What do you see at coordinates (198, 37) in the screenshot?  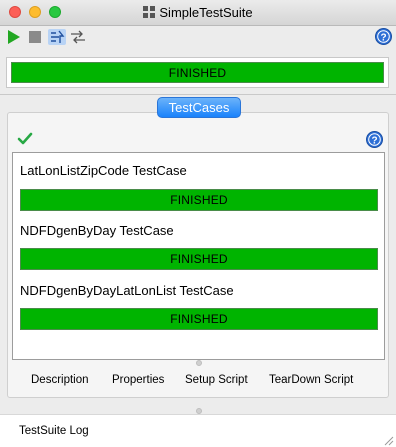 I see `toolbar: ?` at bounding box center [198, 37].